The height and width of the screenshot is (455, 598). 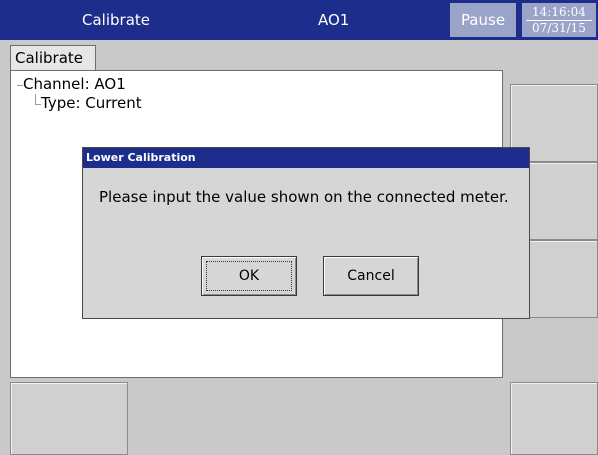 What do you see at coordinates (116, 20) in the screenshot?
I see `screen-title: Calibrate` at bounding box center [116, 20].